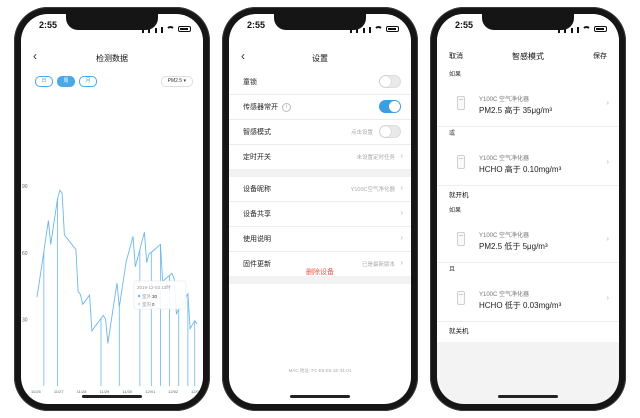  I want to click on setting-label: 设备共享, so click(257, 214).